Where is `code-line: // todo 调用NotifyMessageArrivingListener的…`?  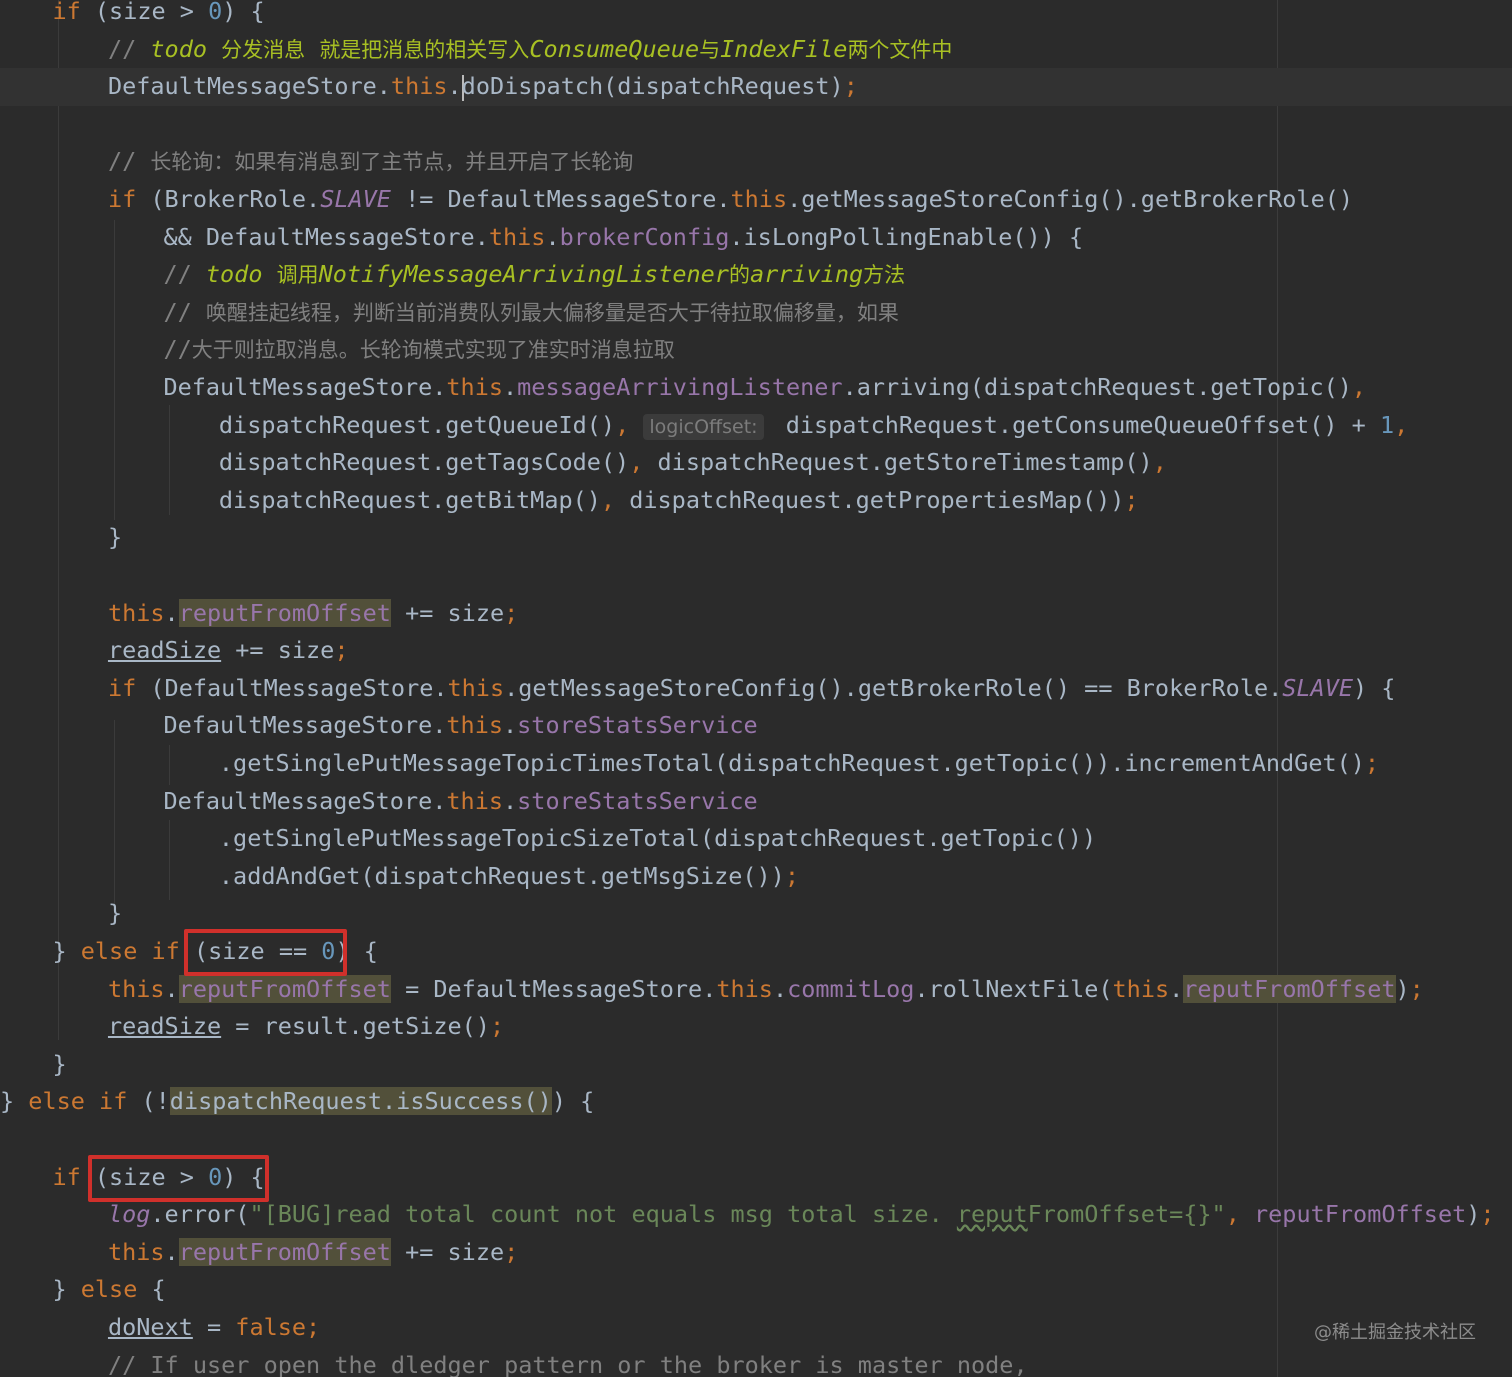 code-line: // todo 调用NotifyMessageArrivingListener的… is located at coordinates (756, 275).